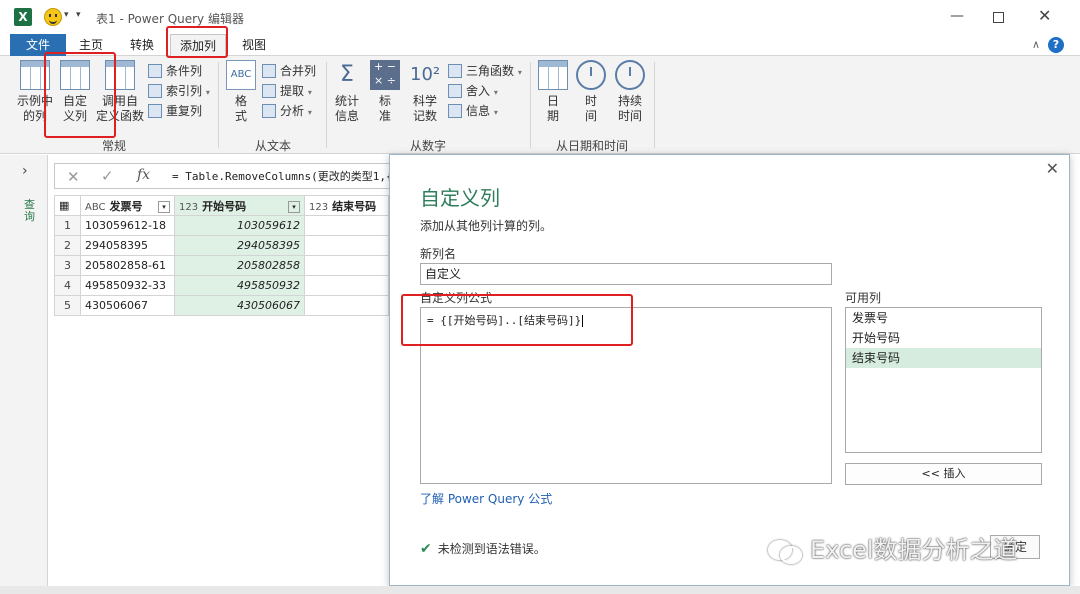 This screenshot has width=1080, height=594. Describe the element at coordinates (277, 176) in the screenshot. I see `formula-text: = Table.RemoveColumns(更改的类型1,{` at that location.